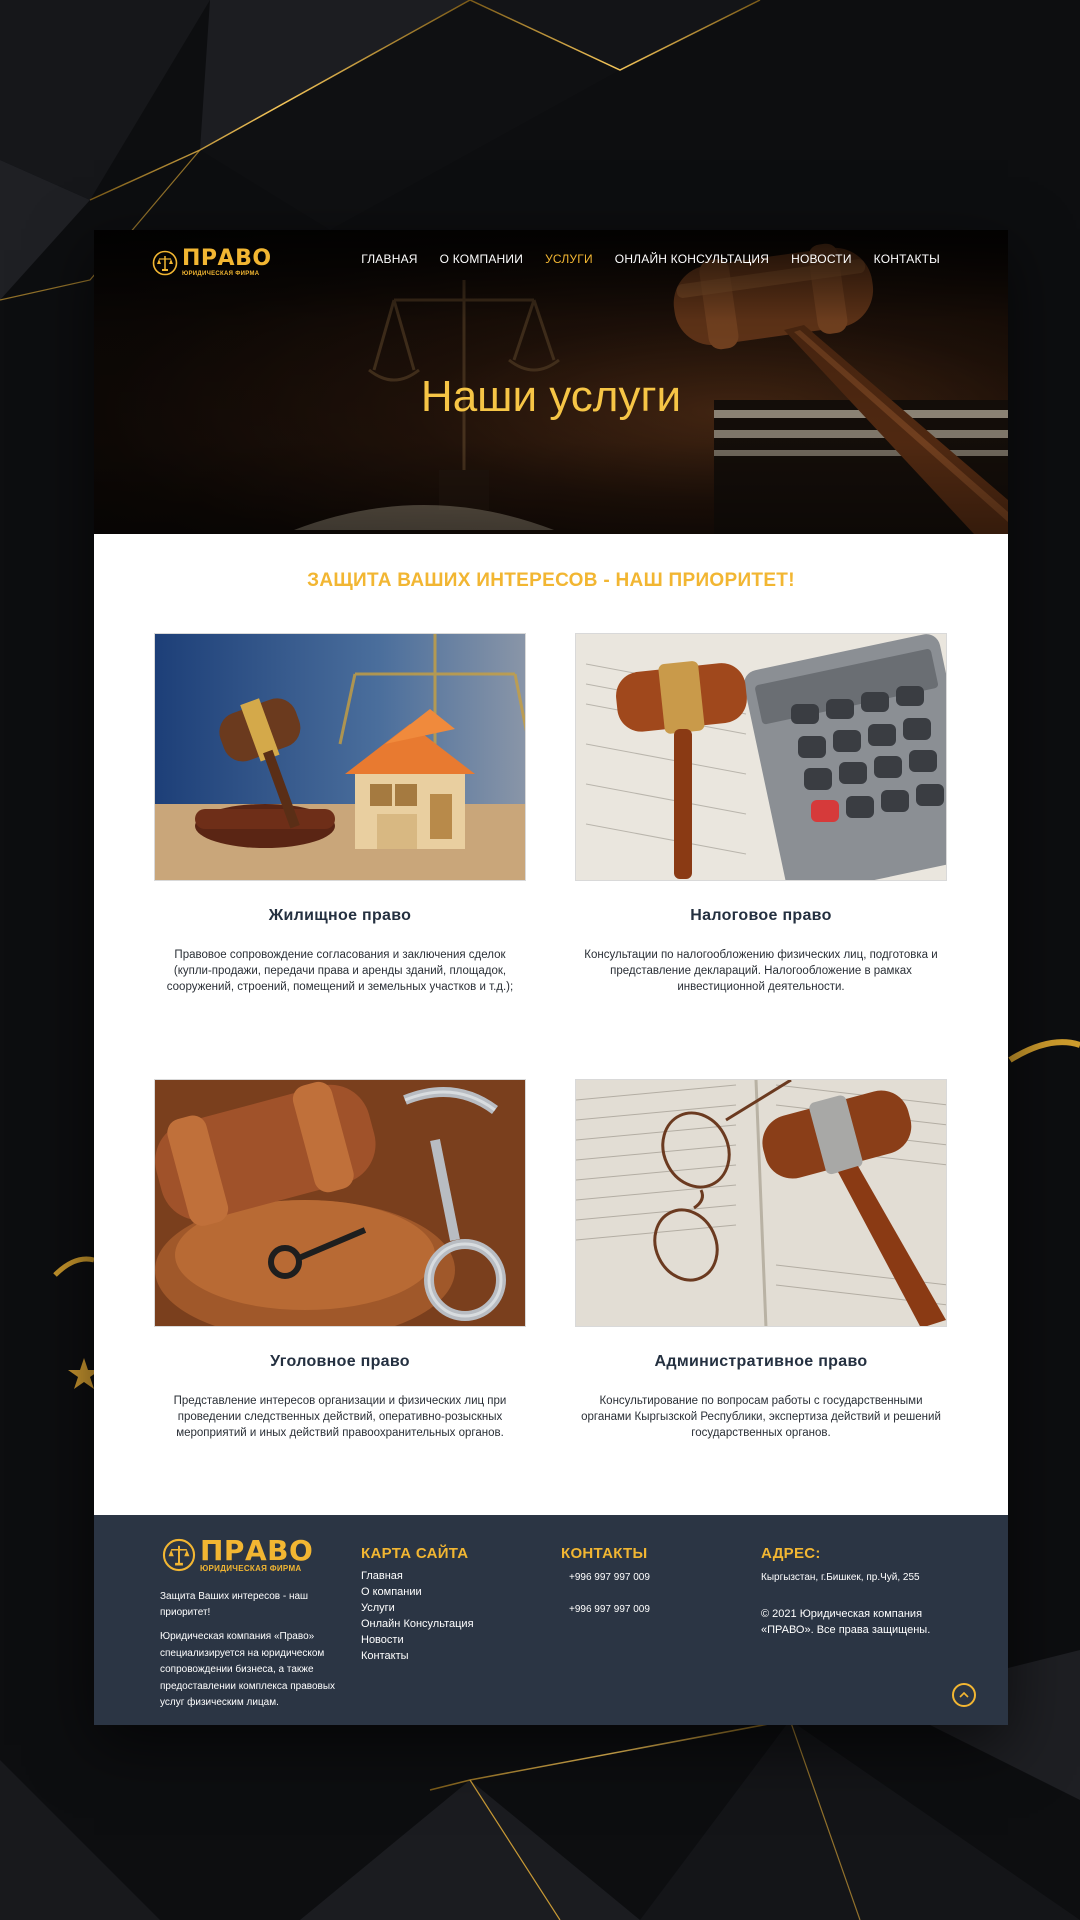 This screenshot has width=1080, height=1920. I want to click on section-slogan: ЗАЩИТА ВАШИХ ИНТЕРЕСОВ - НАШ ПРИОРИТЕТ!, so click(551, 580).